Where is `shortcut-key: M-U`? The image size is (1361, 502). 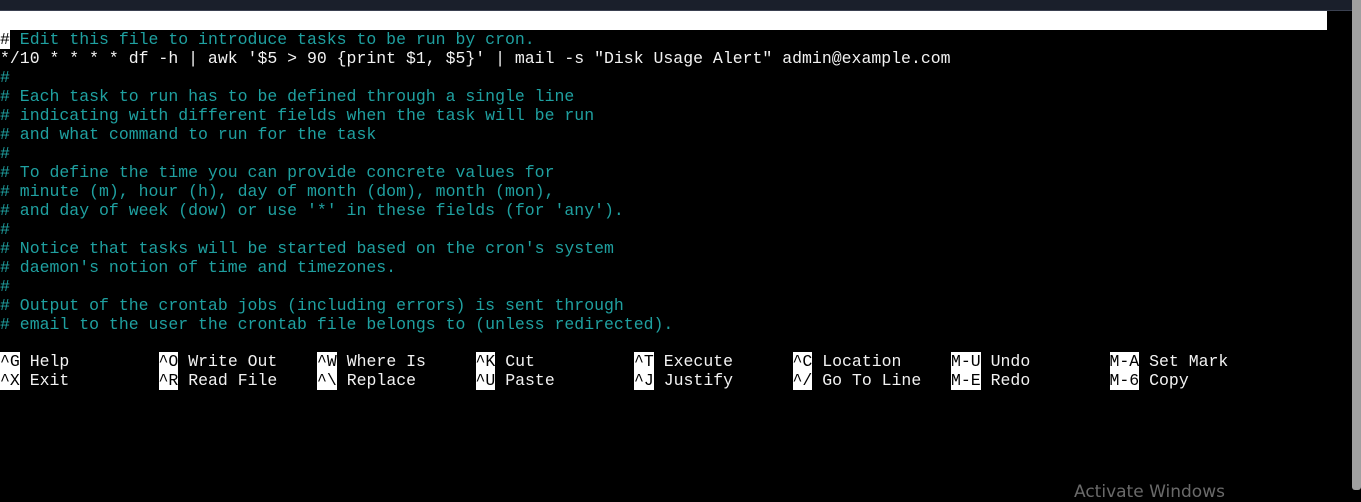 shortcut-key: M-U is located at coordinates (966, 361).